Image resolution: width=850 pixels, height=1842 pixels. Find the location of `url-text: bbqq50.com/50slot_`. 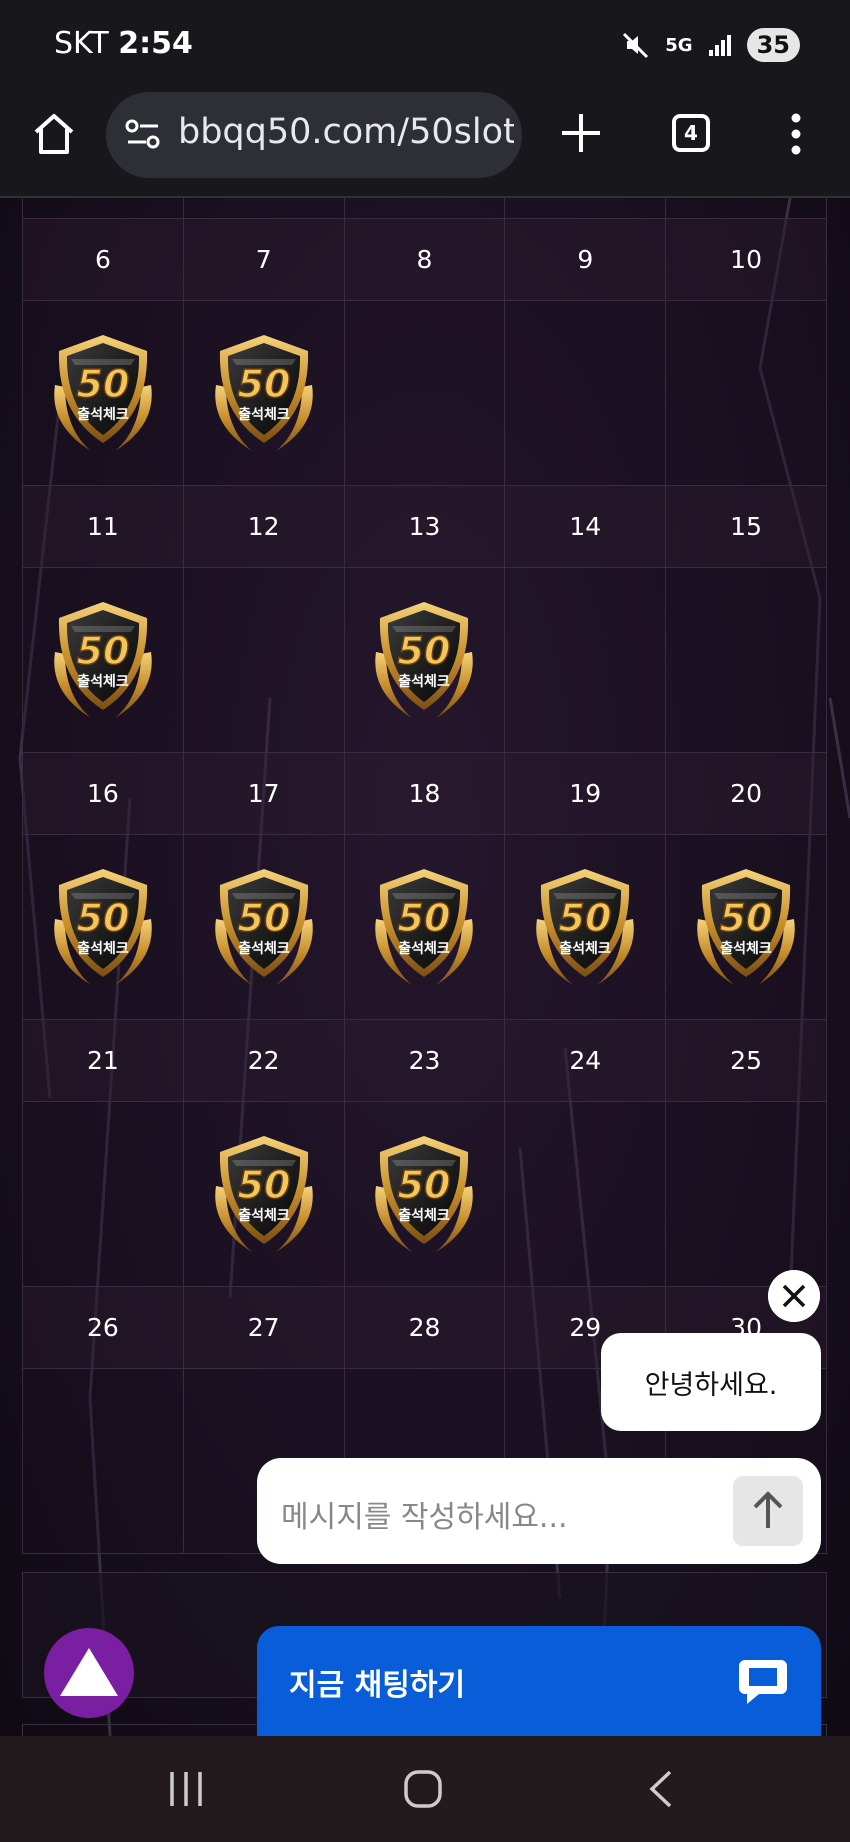

url-text: bbqq50.com/50slot_ is located at coordinates (346, 132).